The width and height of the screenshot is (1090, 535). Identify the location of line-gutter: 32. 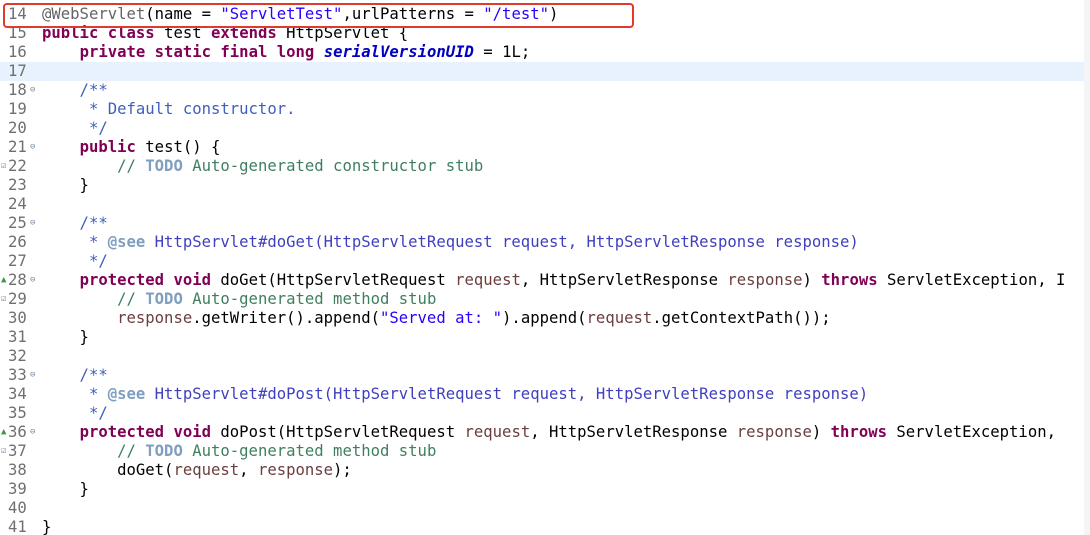
(18, 356).